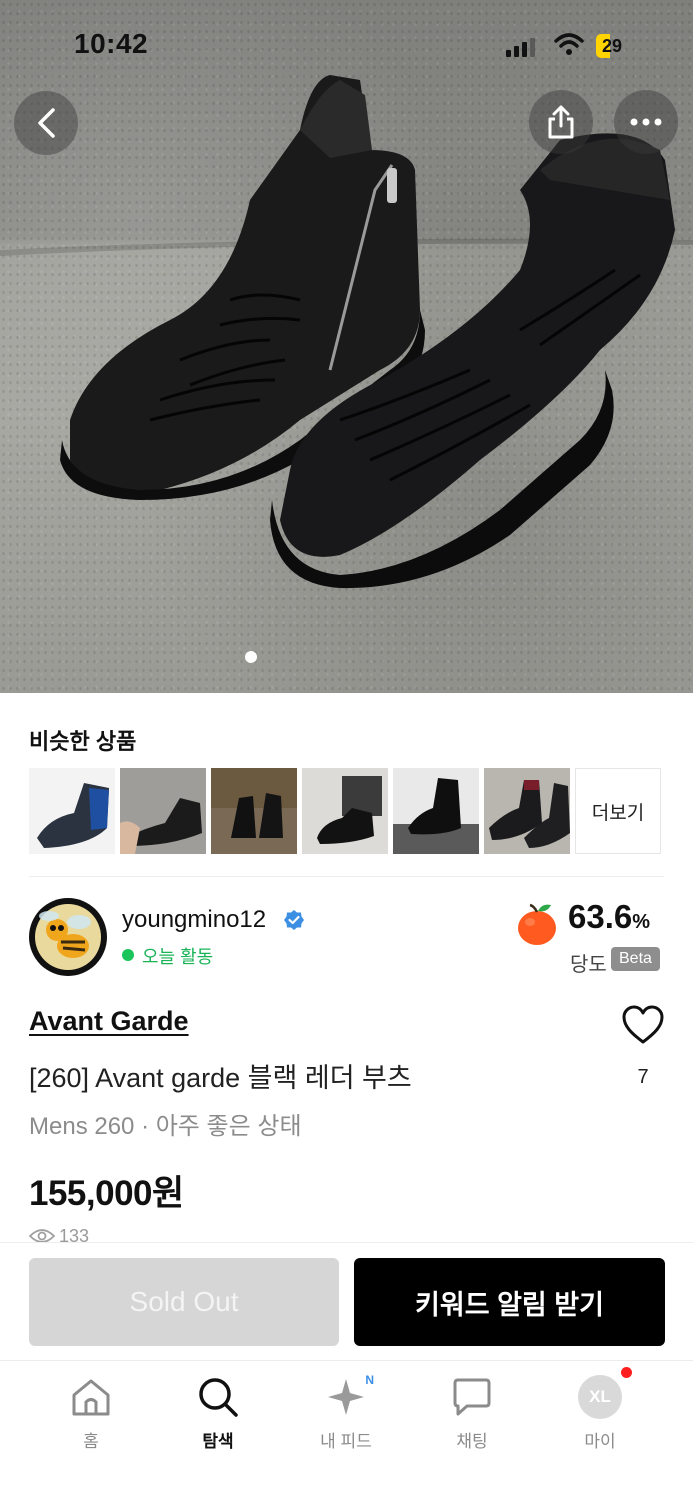 This screenshot has width=693, height=1500. What do you see at coordinates (346, 1441) in the screenshot?
I see `tab-my-feed-label: 내 피드` at bounding box center [346, 1441].